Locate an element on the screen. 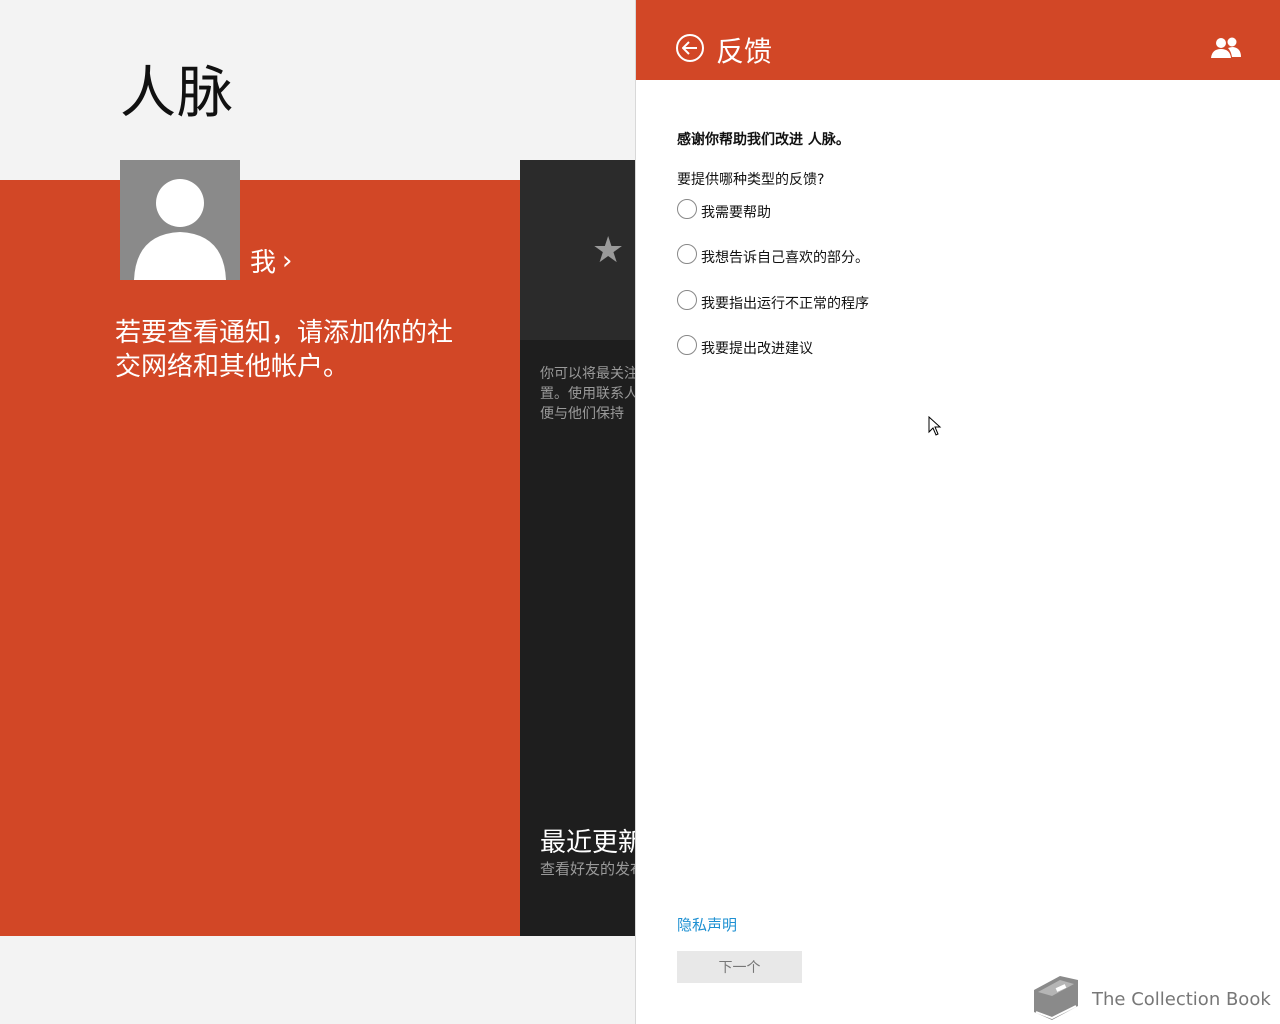 This screenshot has height=1024, width=1280. mouse-cursor-icon is located at coordinates (935, 426).